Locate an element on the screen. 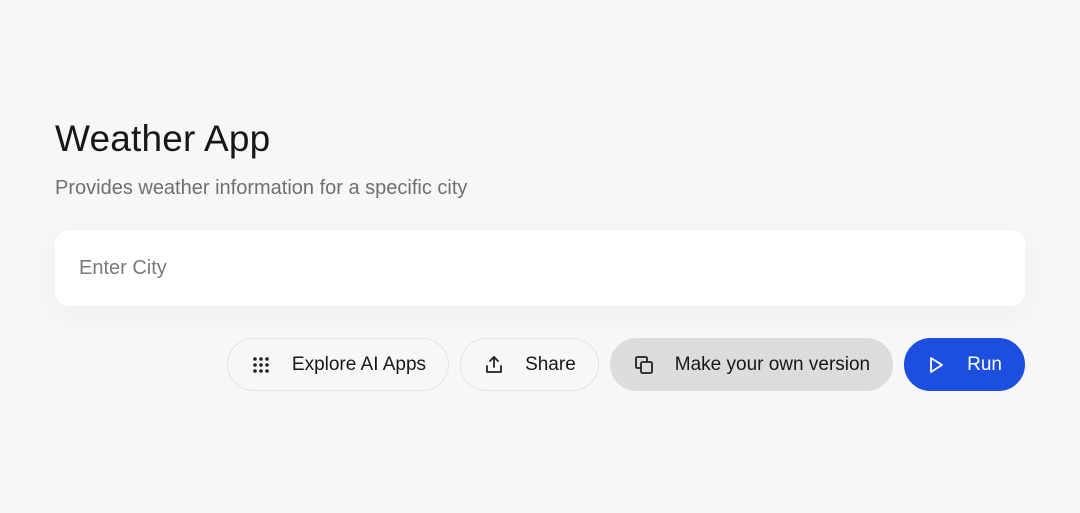 This screenshot has width=1080, height=513. grid-dots-icon is located at coordinates (261, 365).